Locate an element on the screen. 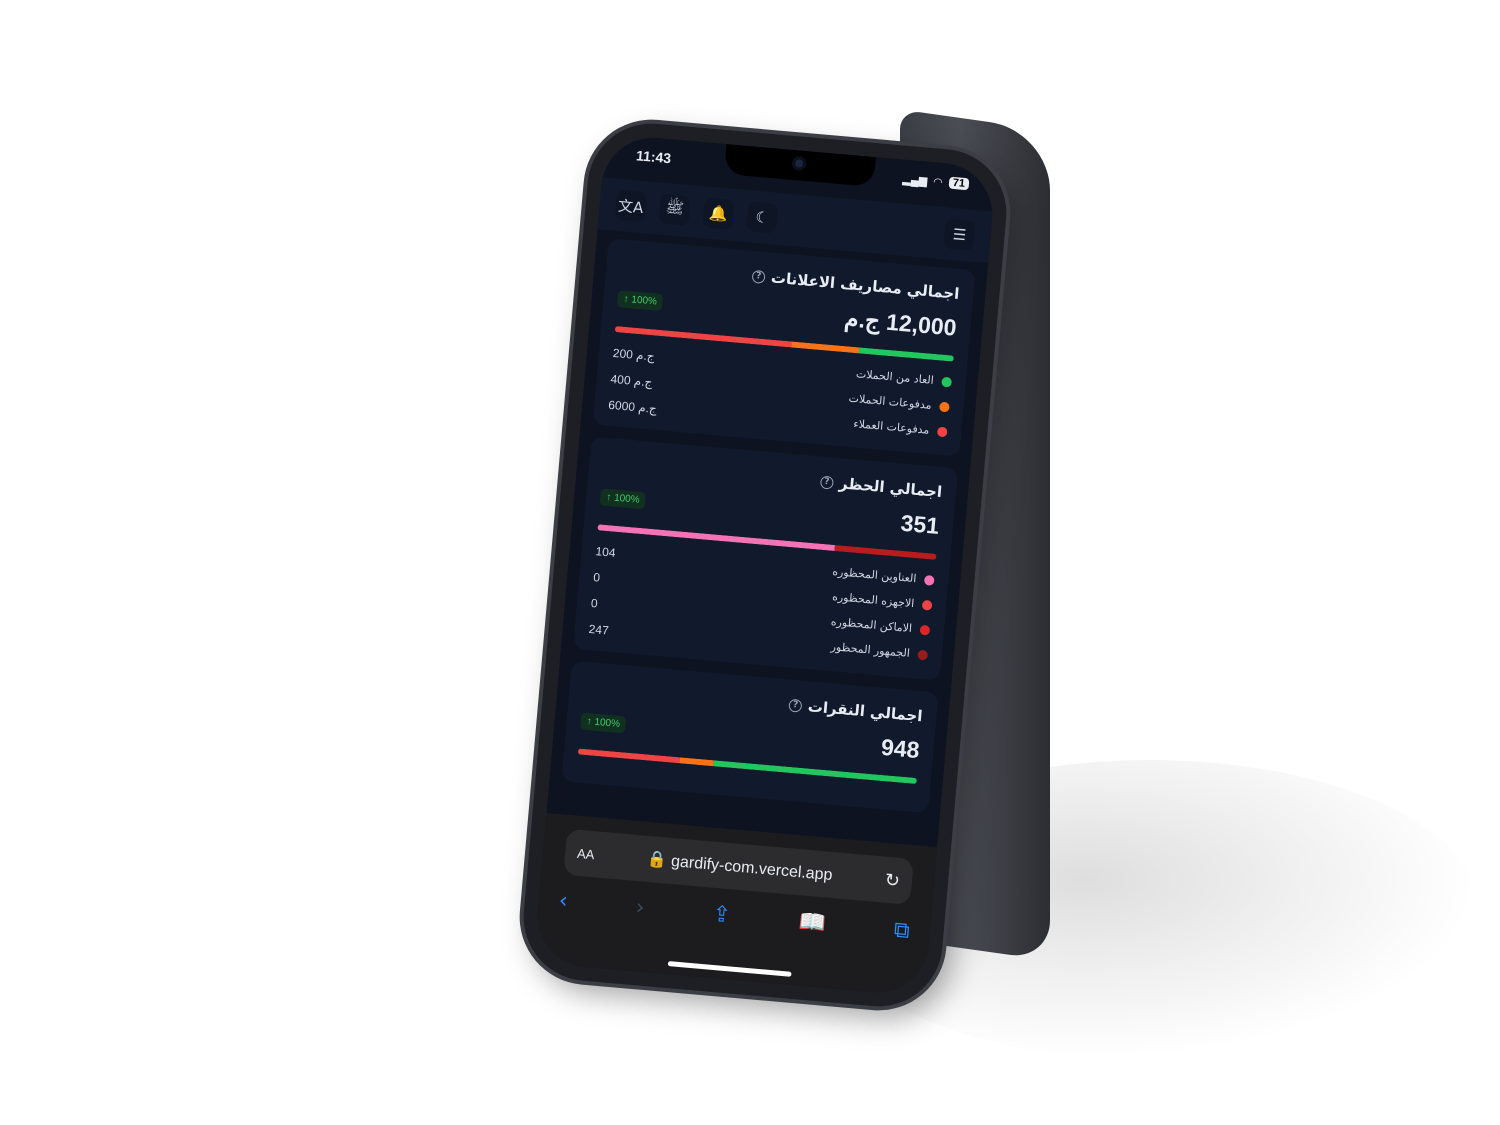 The height and width of the screenshot is (1125, 1500). card-total: 948 is located at coordinates (900, 748).